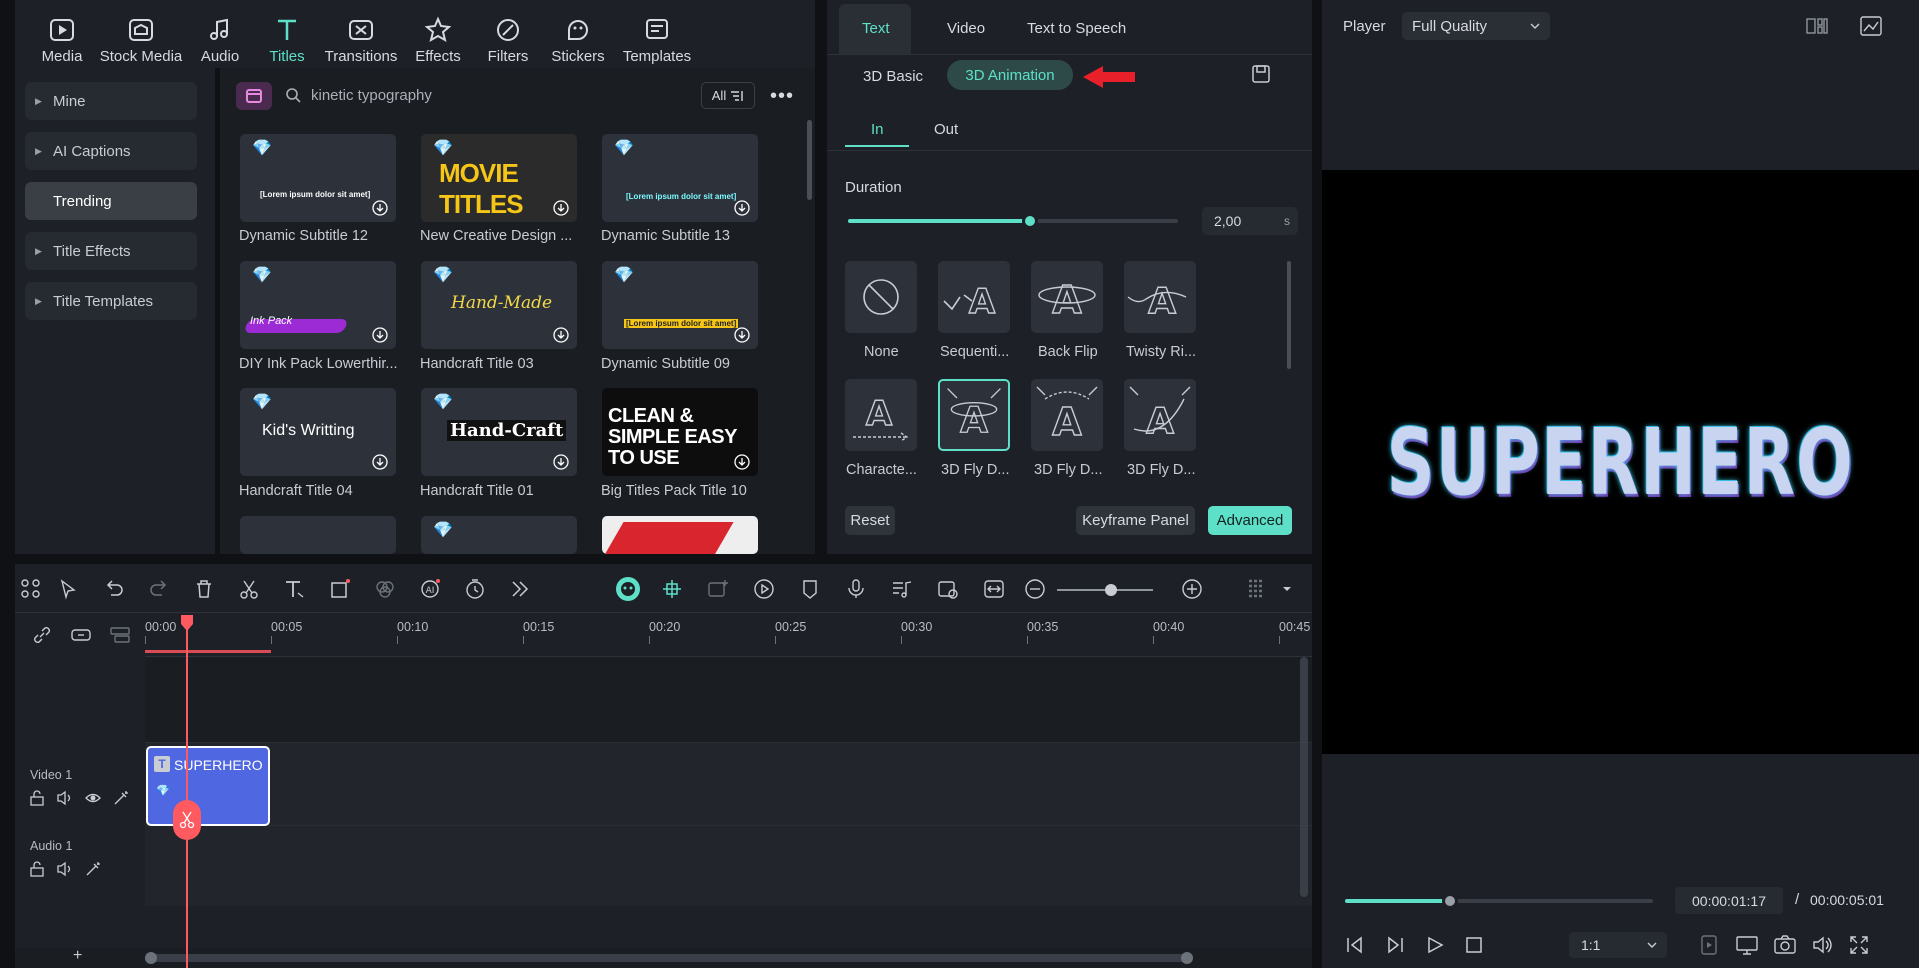 The image size is (1919, 968). I want to click on tab-audio: Audio, so click(220, 37).